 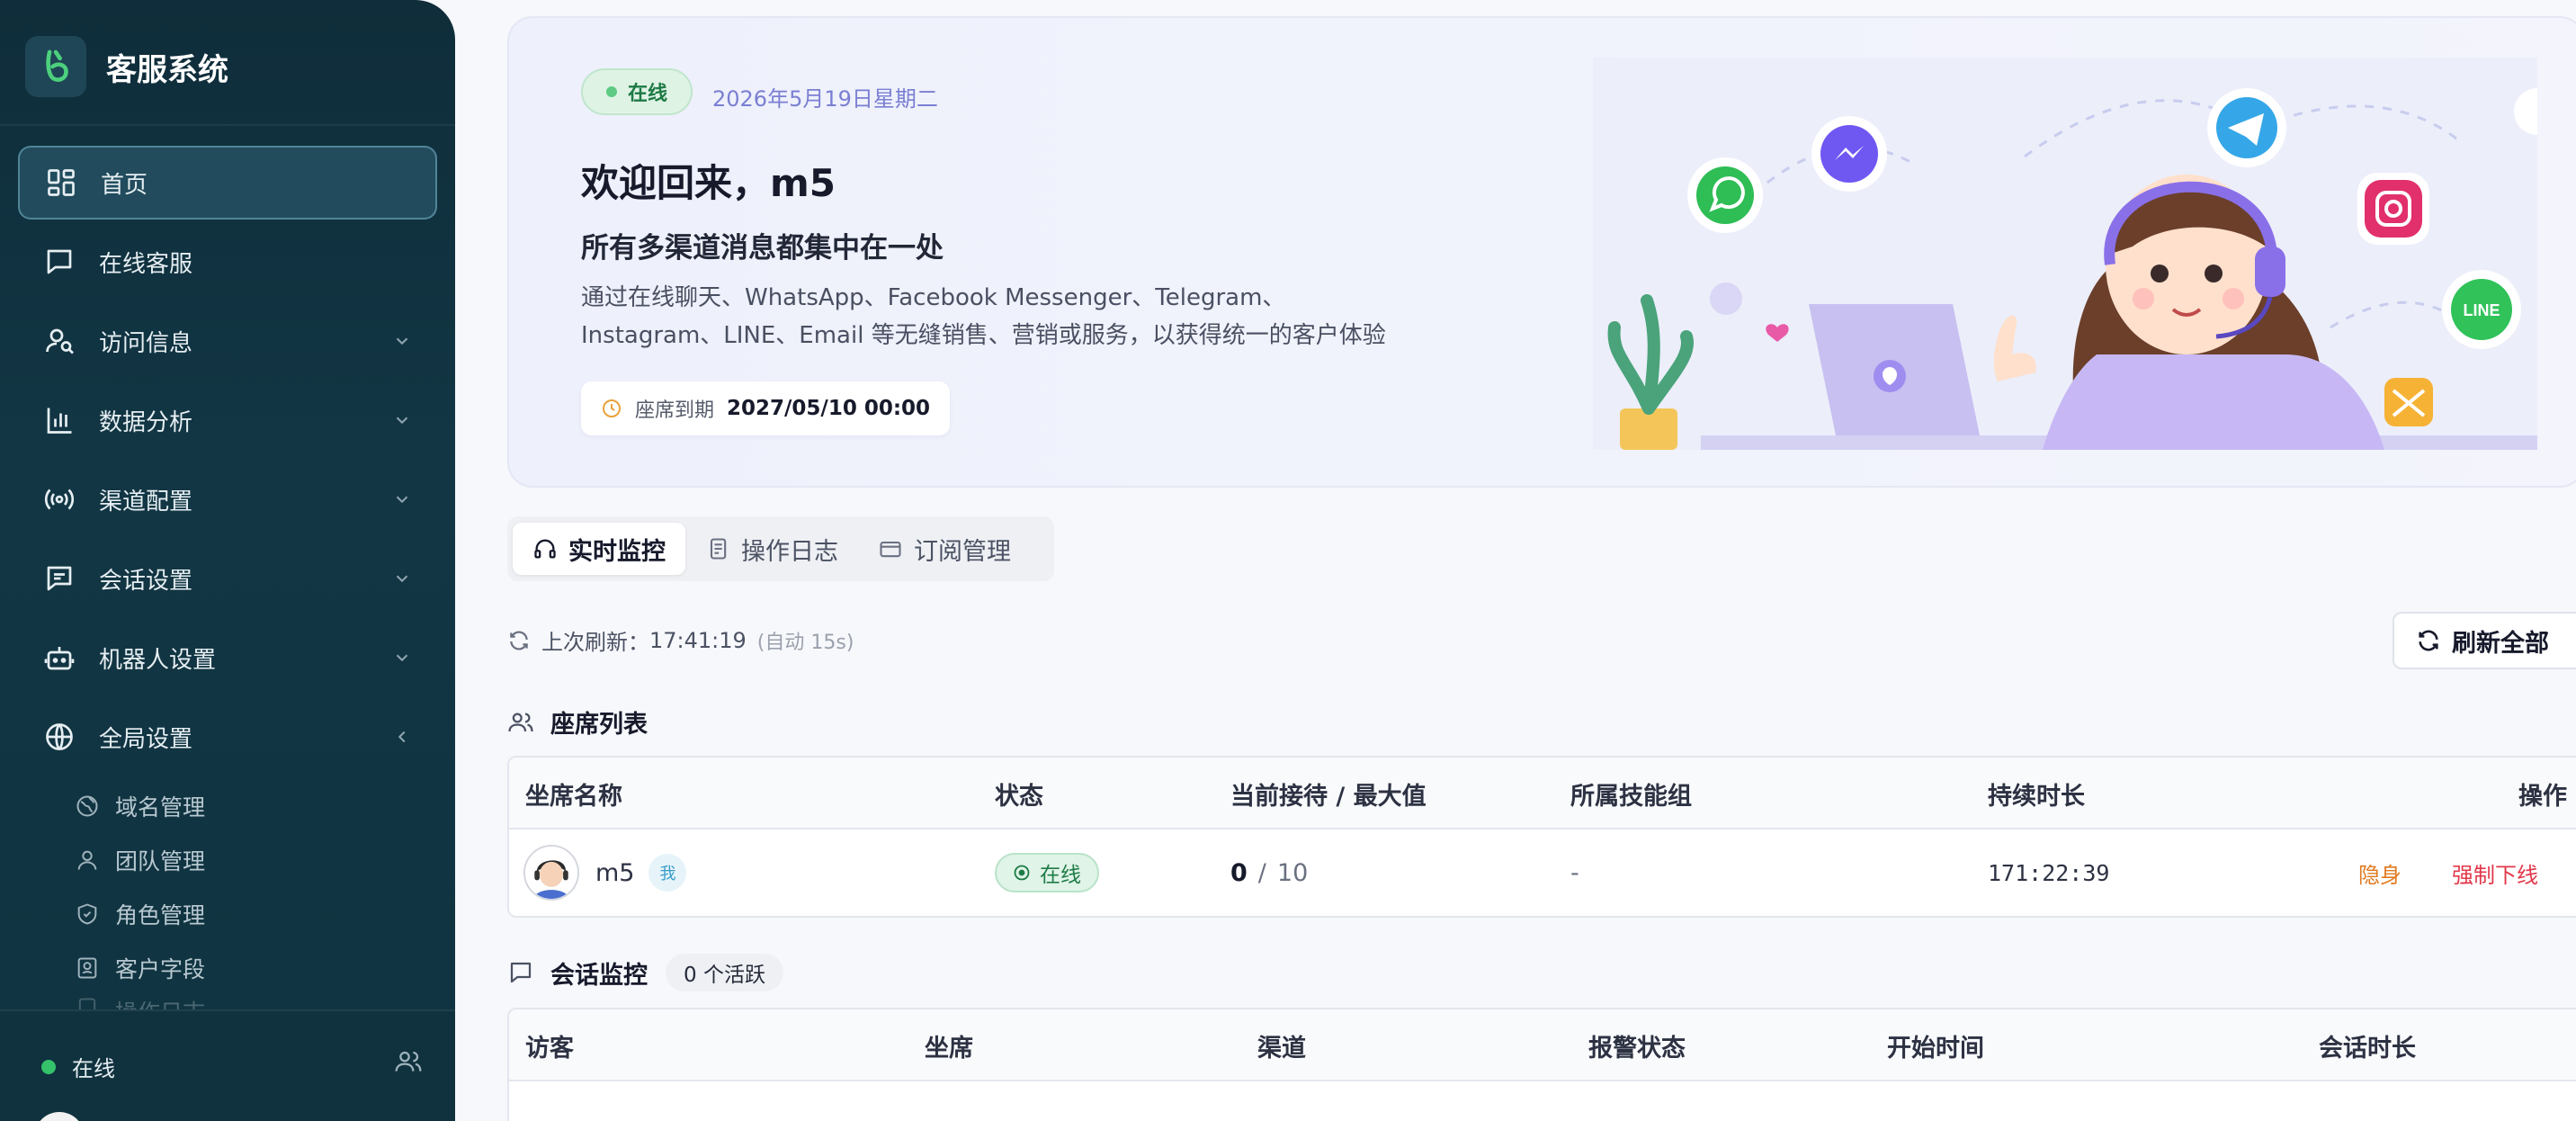 I want to click on active-session-count: 0 个活跃, so click(x=724, y=972).